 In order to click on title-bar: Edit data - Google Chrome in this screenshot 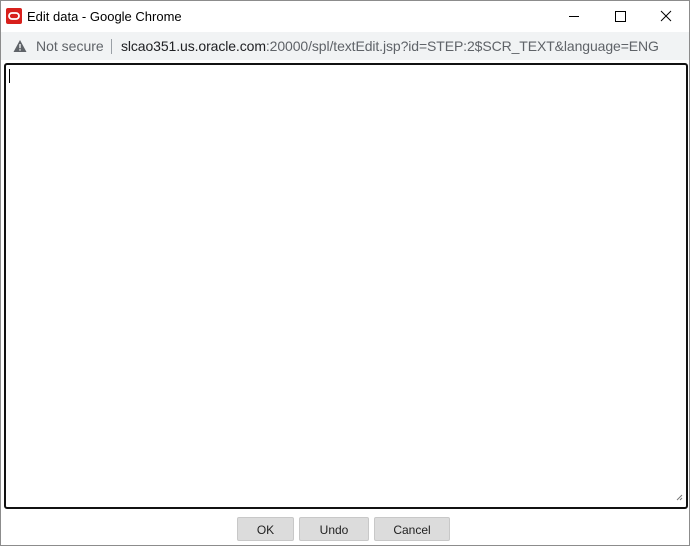, I will do `click(345, 16)`.